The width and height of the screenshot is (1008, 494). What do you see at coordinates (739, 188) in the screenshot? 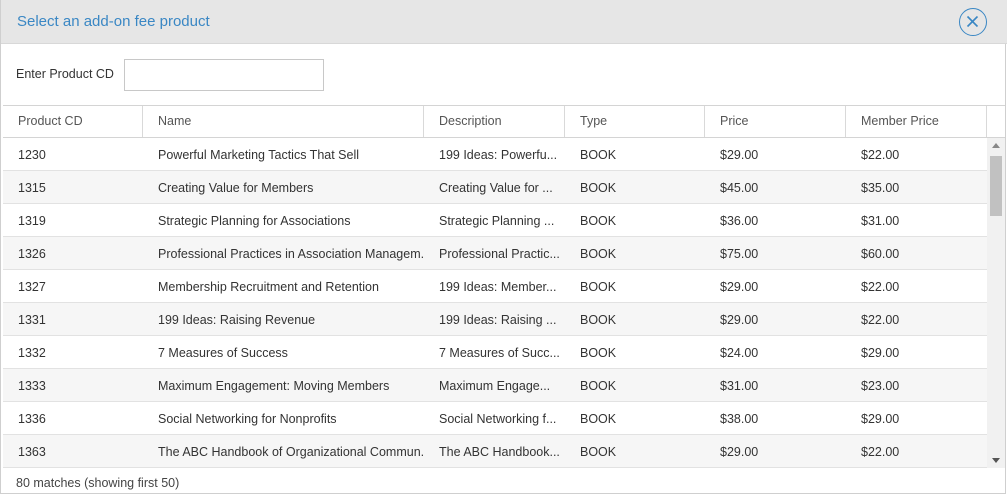
I see `cell-price: $45.00` at bounding box center [739, 188].